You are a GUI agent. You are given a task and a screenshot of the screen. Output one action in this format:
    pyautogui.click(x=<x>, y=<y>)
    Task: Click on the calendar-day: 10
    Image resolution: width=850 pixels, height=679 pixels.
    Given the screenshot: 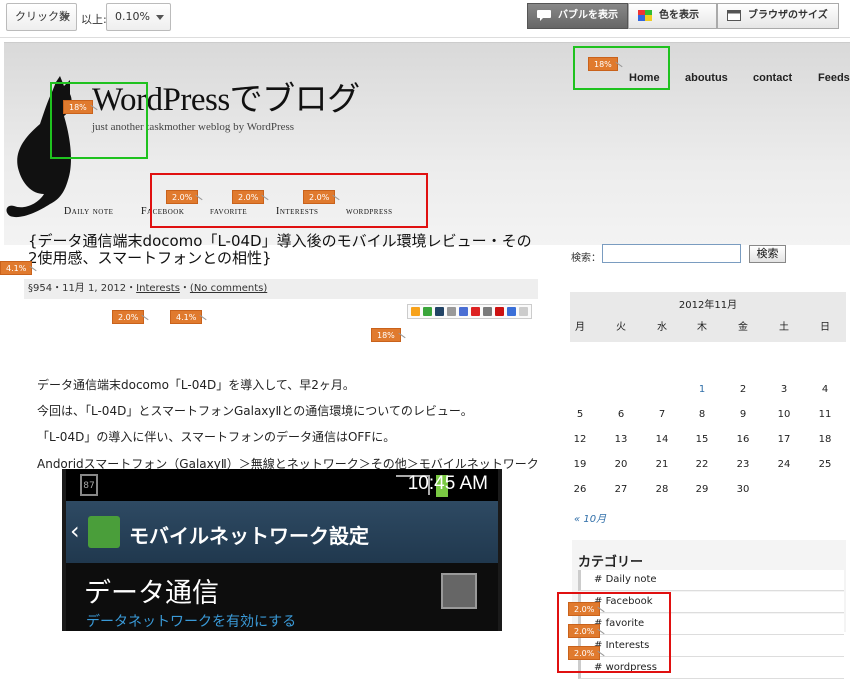 What is the action you would take?
    pyautogui.click(x=784, y=414)
    